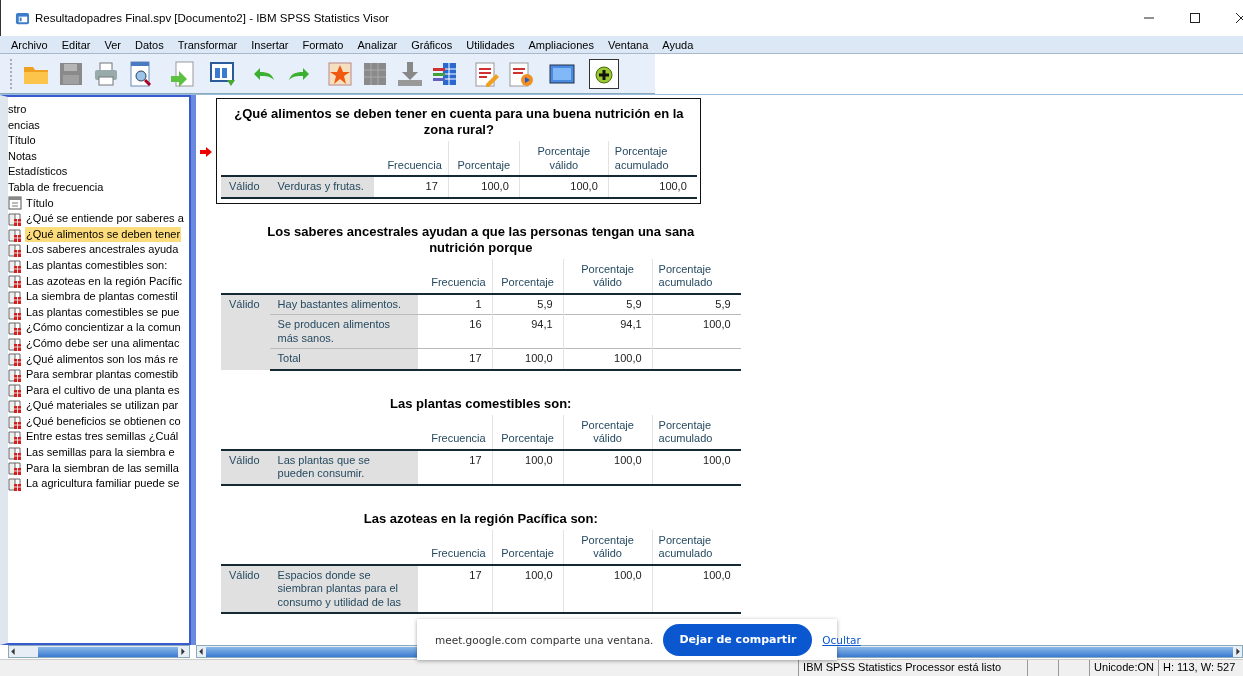  Describe the element at coordinates (223, 73) in the screenshot. I see `columns-icon` at that location.